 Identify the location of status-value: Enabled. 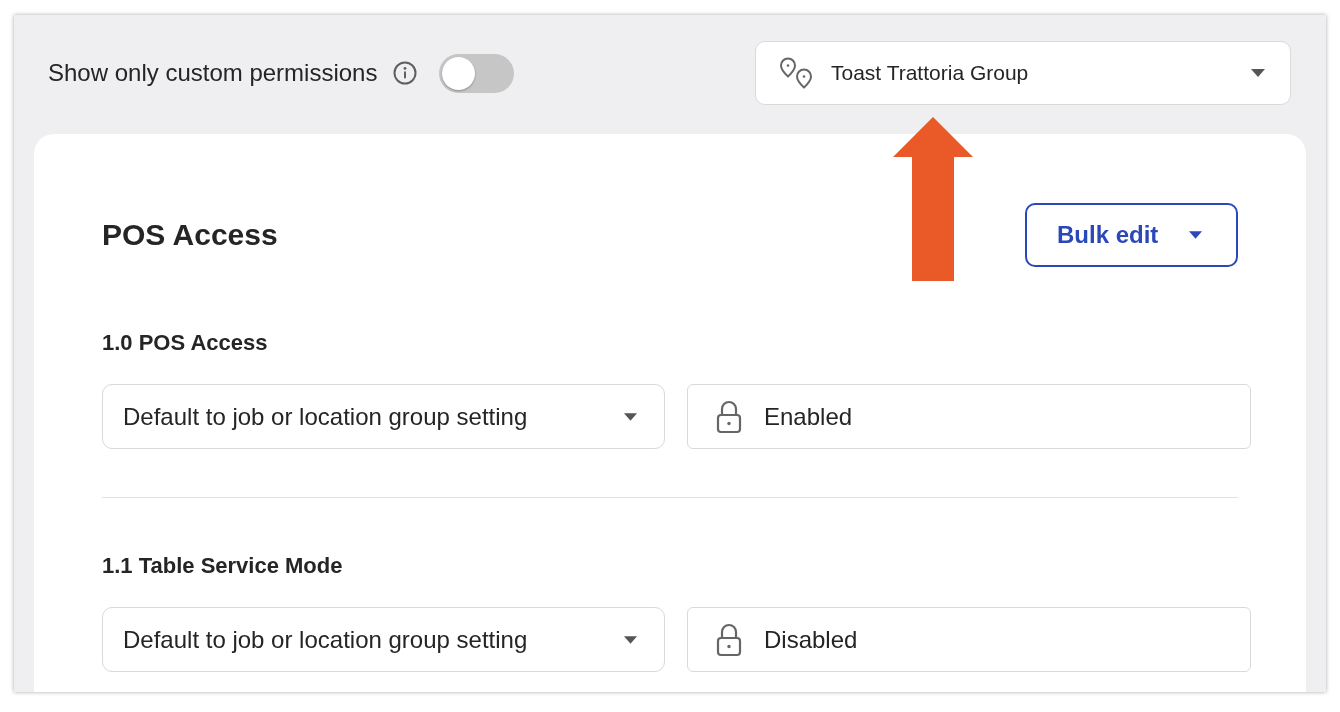
(808, 416).